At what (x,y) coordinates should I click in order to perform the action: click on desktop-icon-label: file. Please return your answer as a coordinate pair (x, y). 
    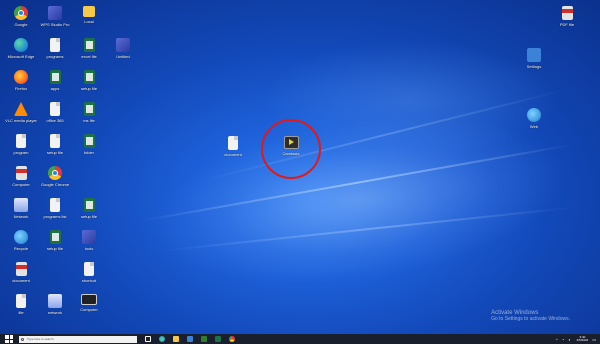
    Looking at the image, I should click on (21, 312).